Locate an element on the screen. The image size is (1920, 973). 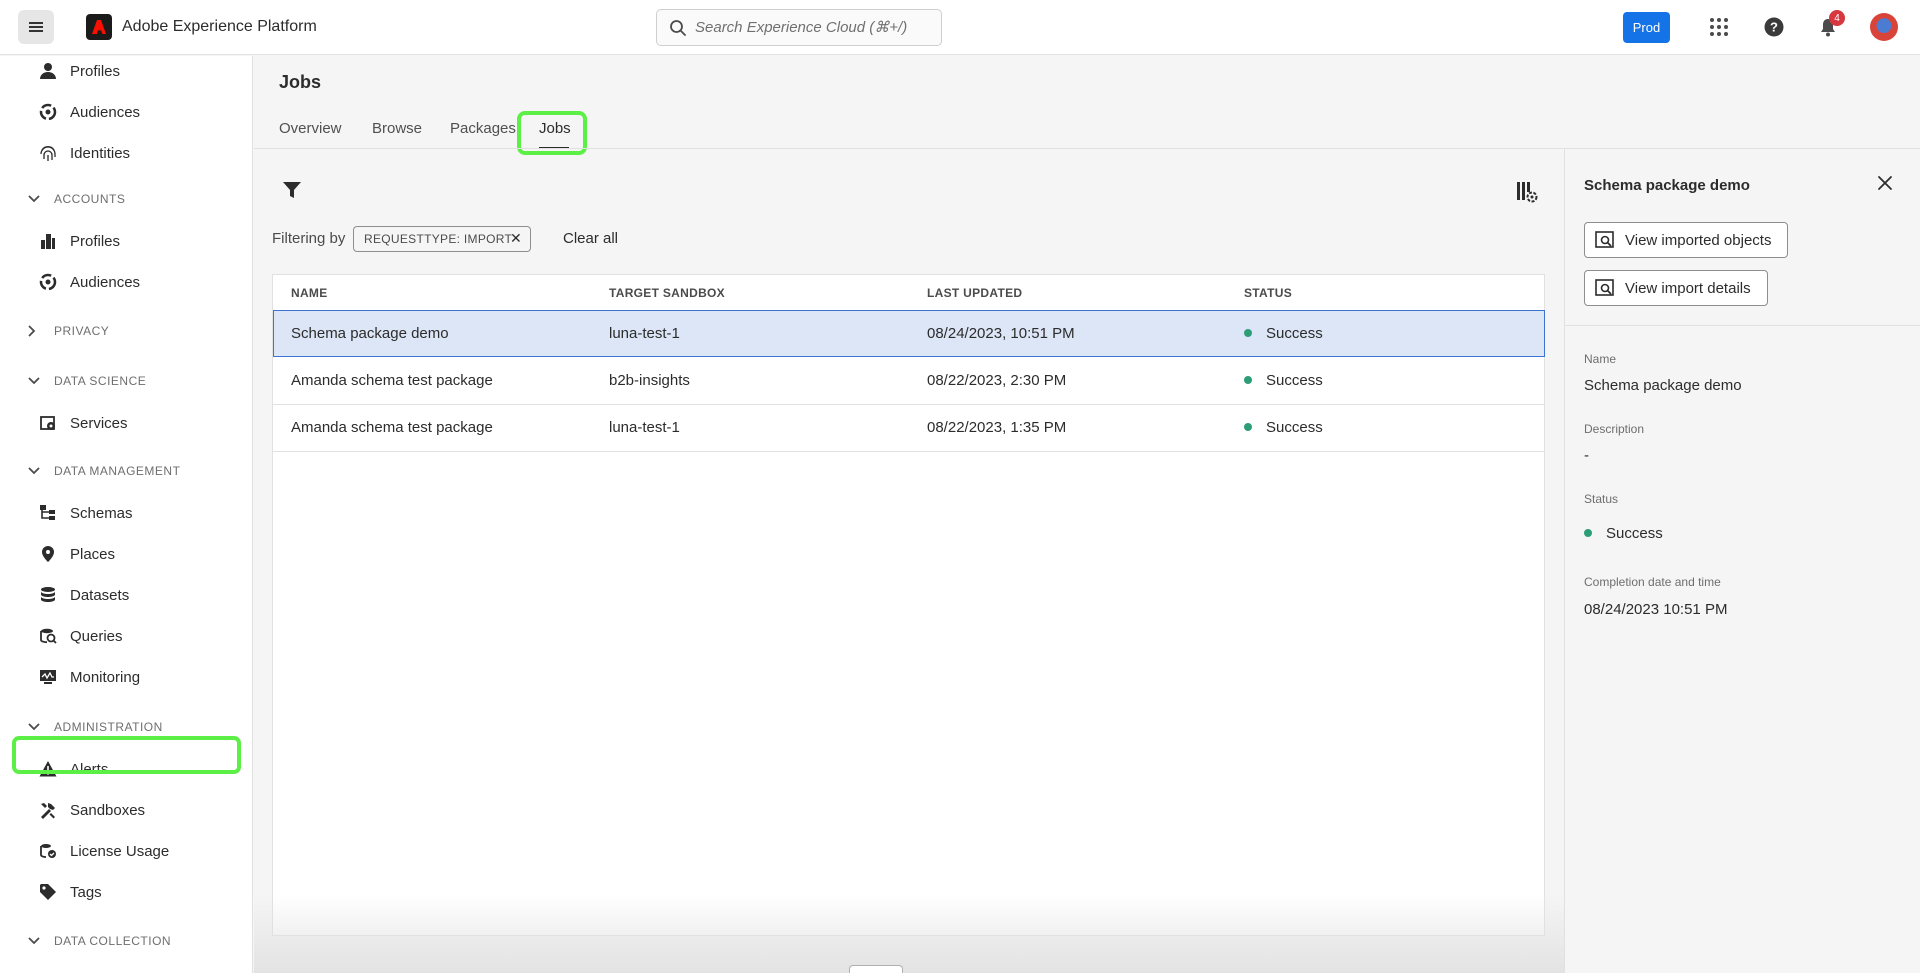
view-import-details-button: View import details is located at coordinates (1676, 288).